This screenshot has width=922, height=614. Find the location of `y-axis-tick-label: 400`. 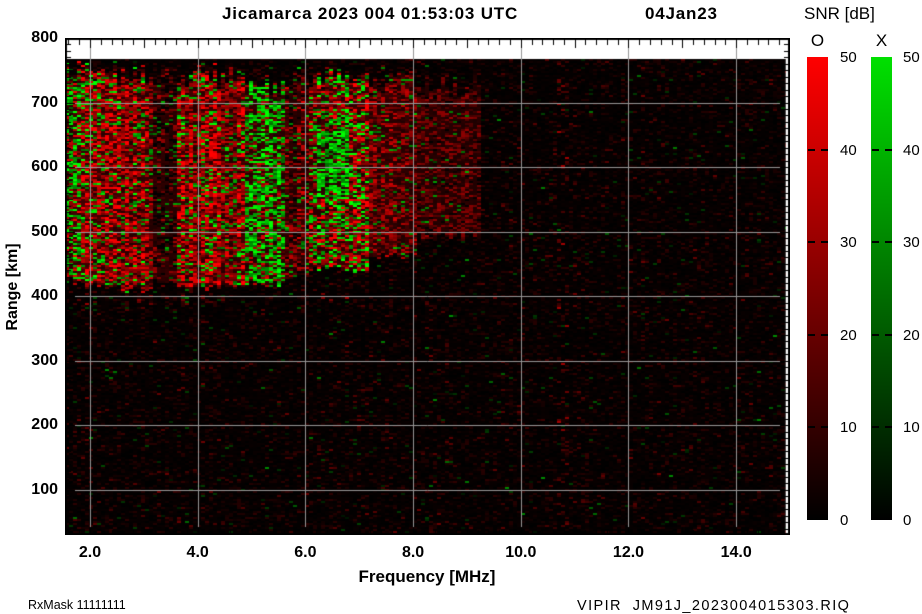

y-axis-tick-label: 400 is located at coordinates (44, 296).